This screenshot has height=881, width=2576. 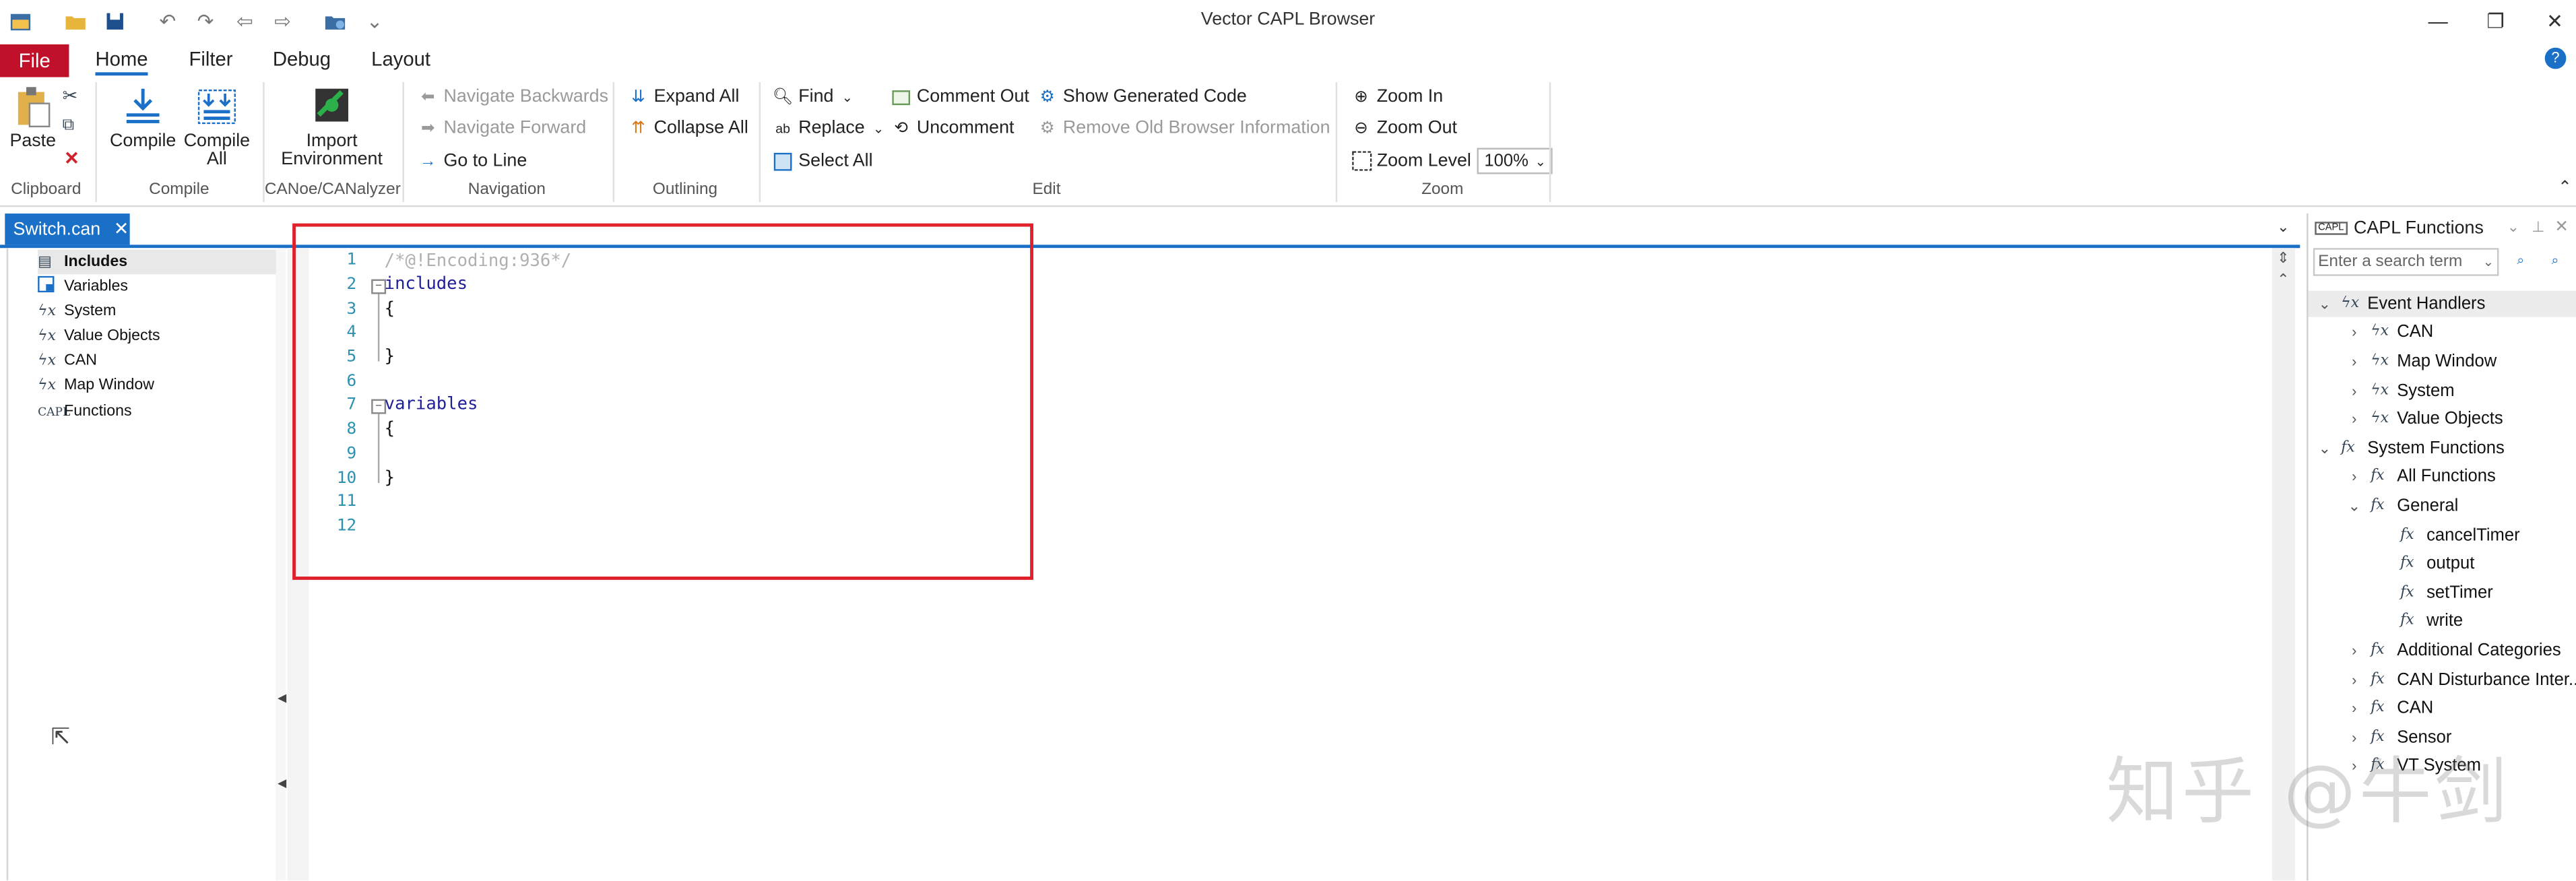 I want to click on outline-item-map-window: ϟx Map Window, so click(x=96, y=385).